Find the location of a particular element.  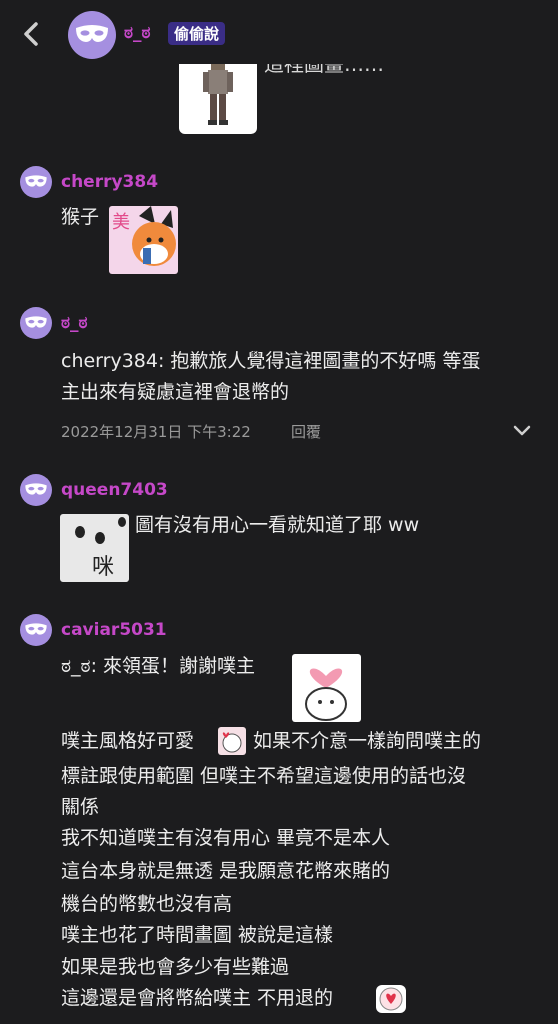

back-chevron-icon is located at coordinates (32, 34).